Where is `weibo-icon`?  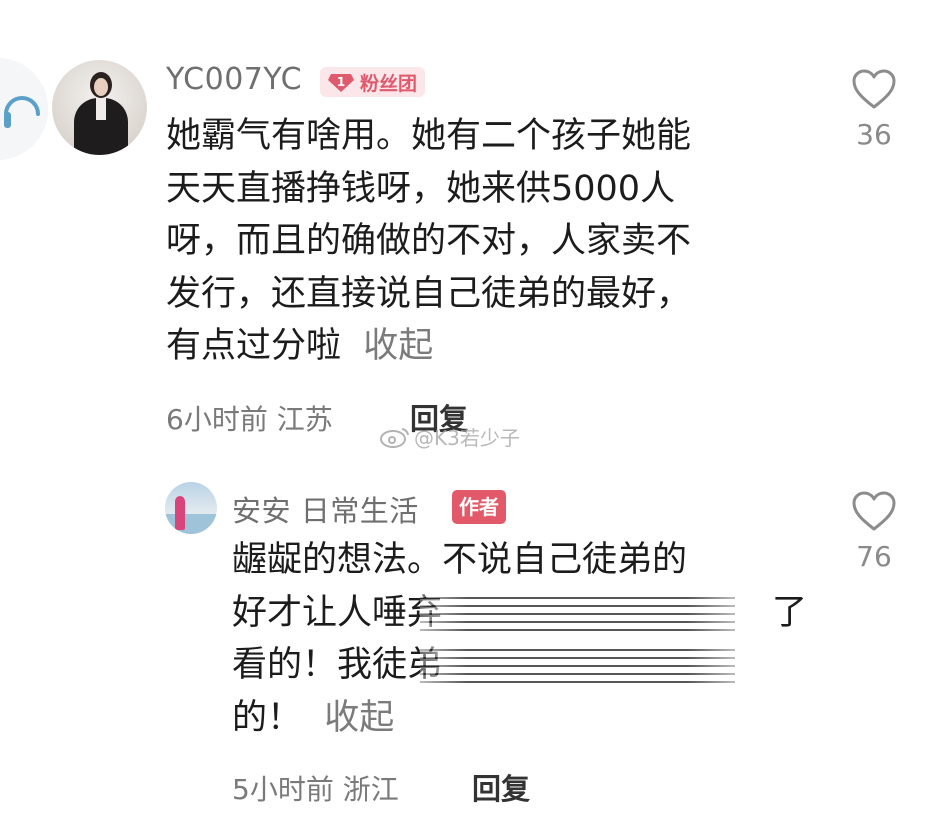 weibo-icon is located at coordinates (394, 437).